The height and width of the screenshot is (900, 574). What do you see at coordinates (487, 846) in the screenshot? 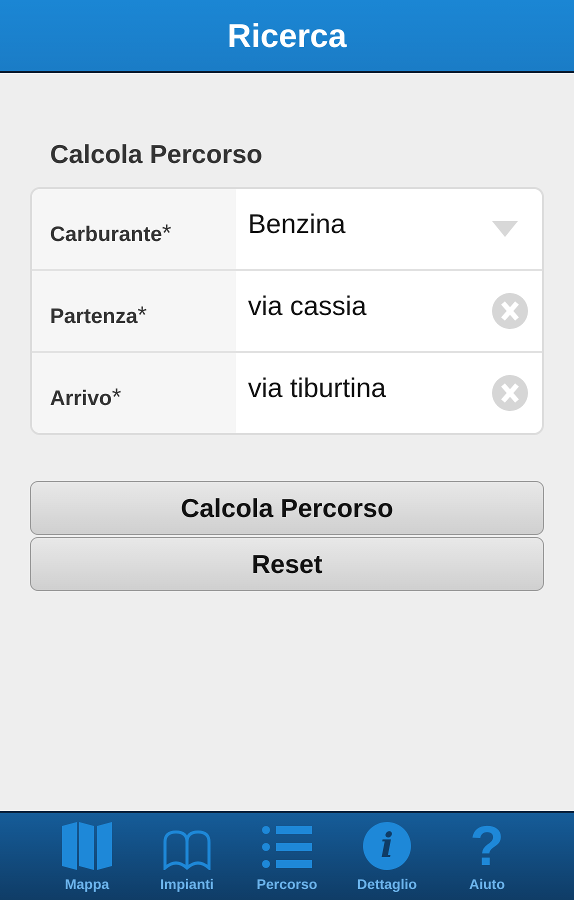
I see `help-icon: ?` at bounding box center [487, 846].